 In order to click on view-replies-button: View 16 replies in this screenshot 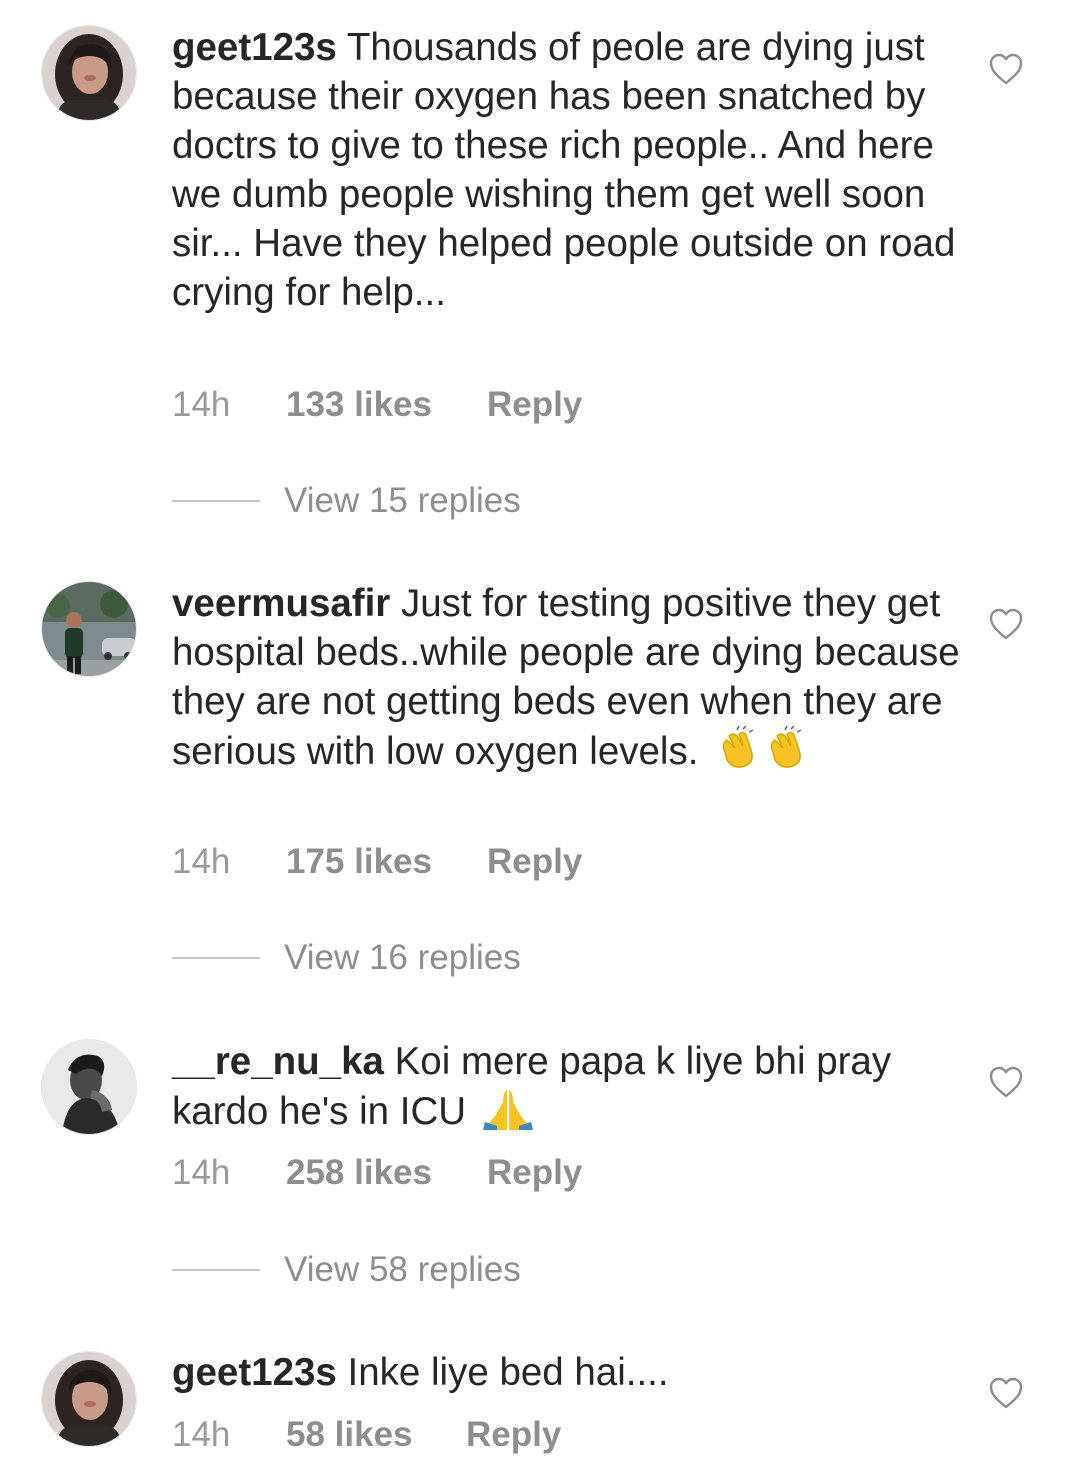, I will do `click(472, 958)`.